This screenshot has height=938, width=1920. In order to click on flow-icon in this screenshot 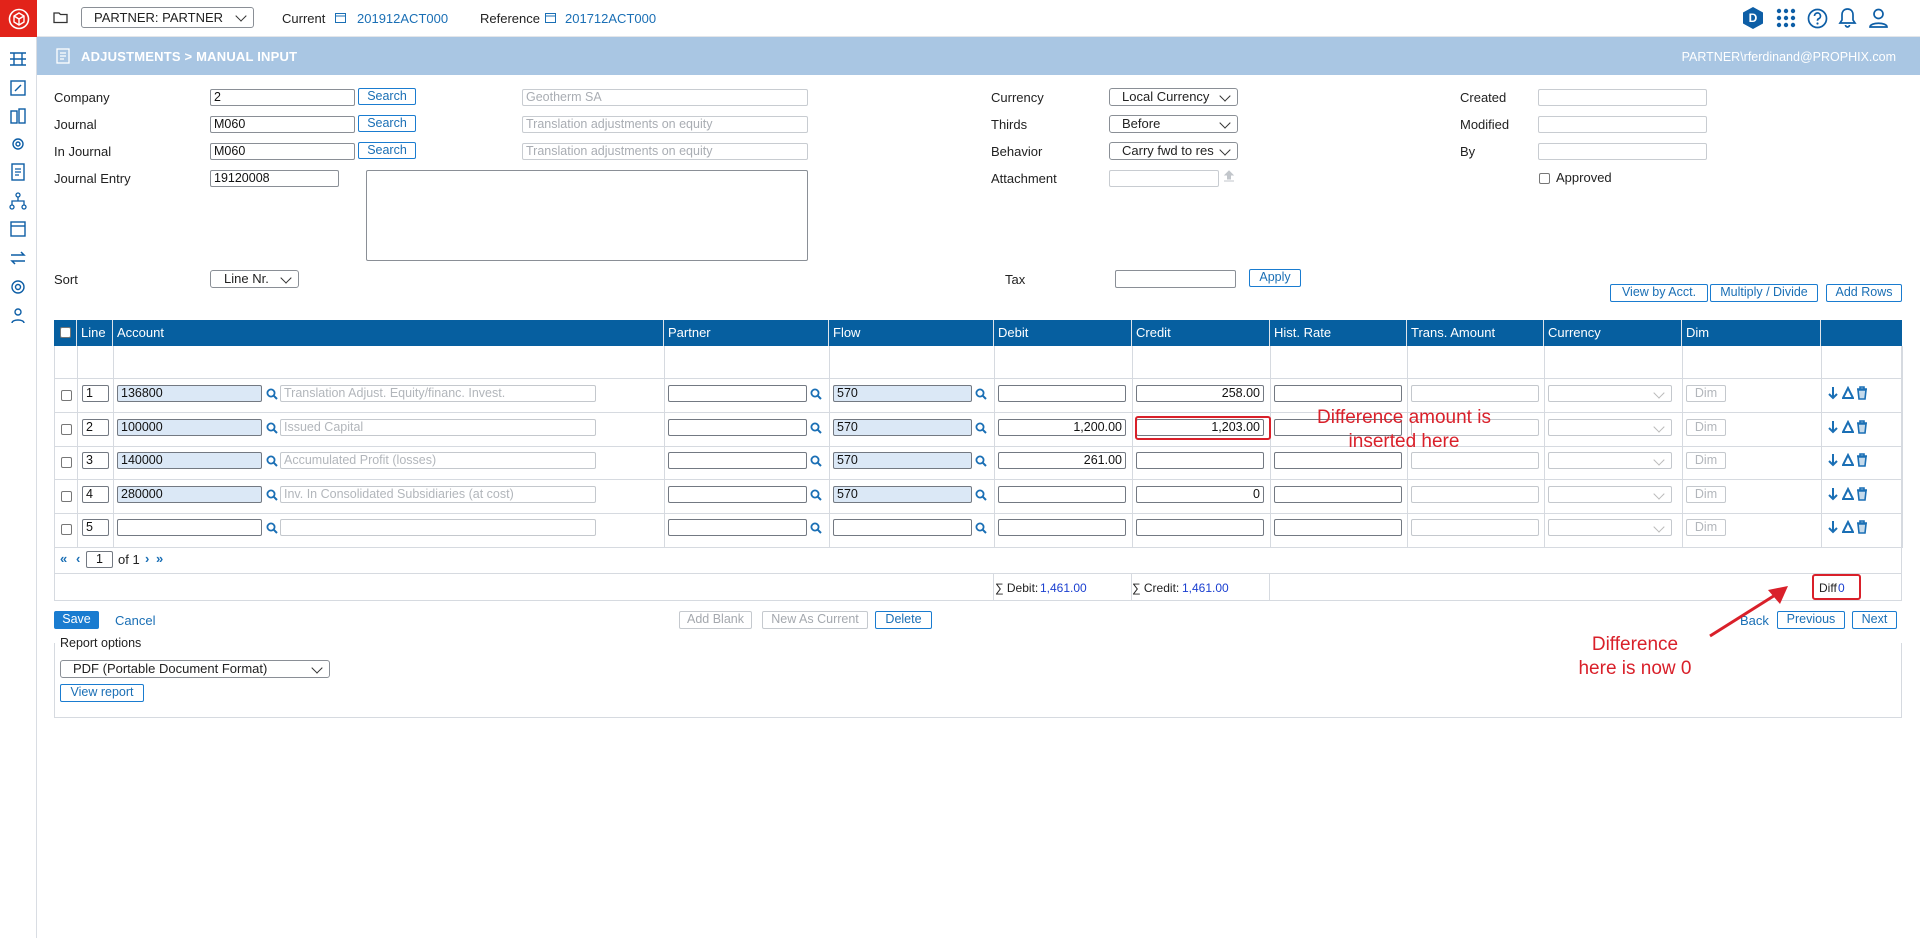, I will do `click(18, 59)`.